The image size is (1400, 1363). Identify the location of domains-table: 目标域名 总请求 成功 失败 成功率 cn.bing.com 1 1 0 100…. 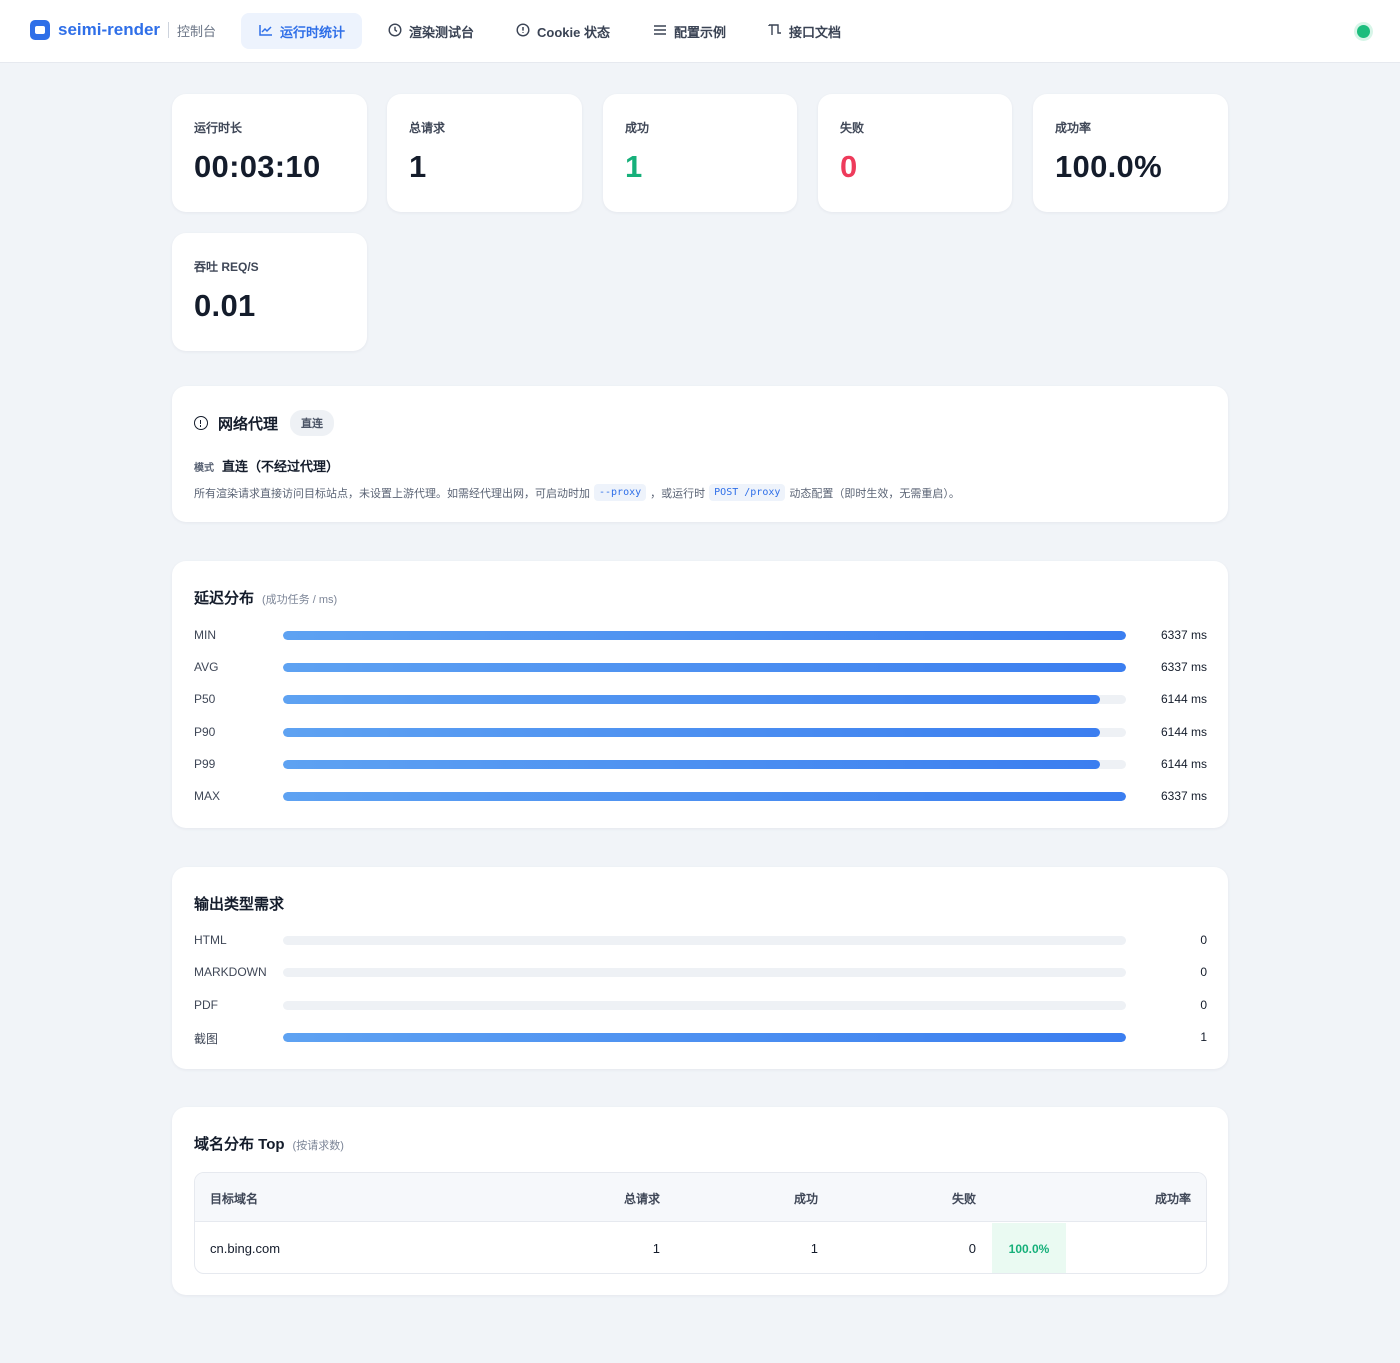
(700, 1223).